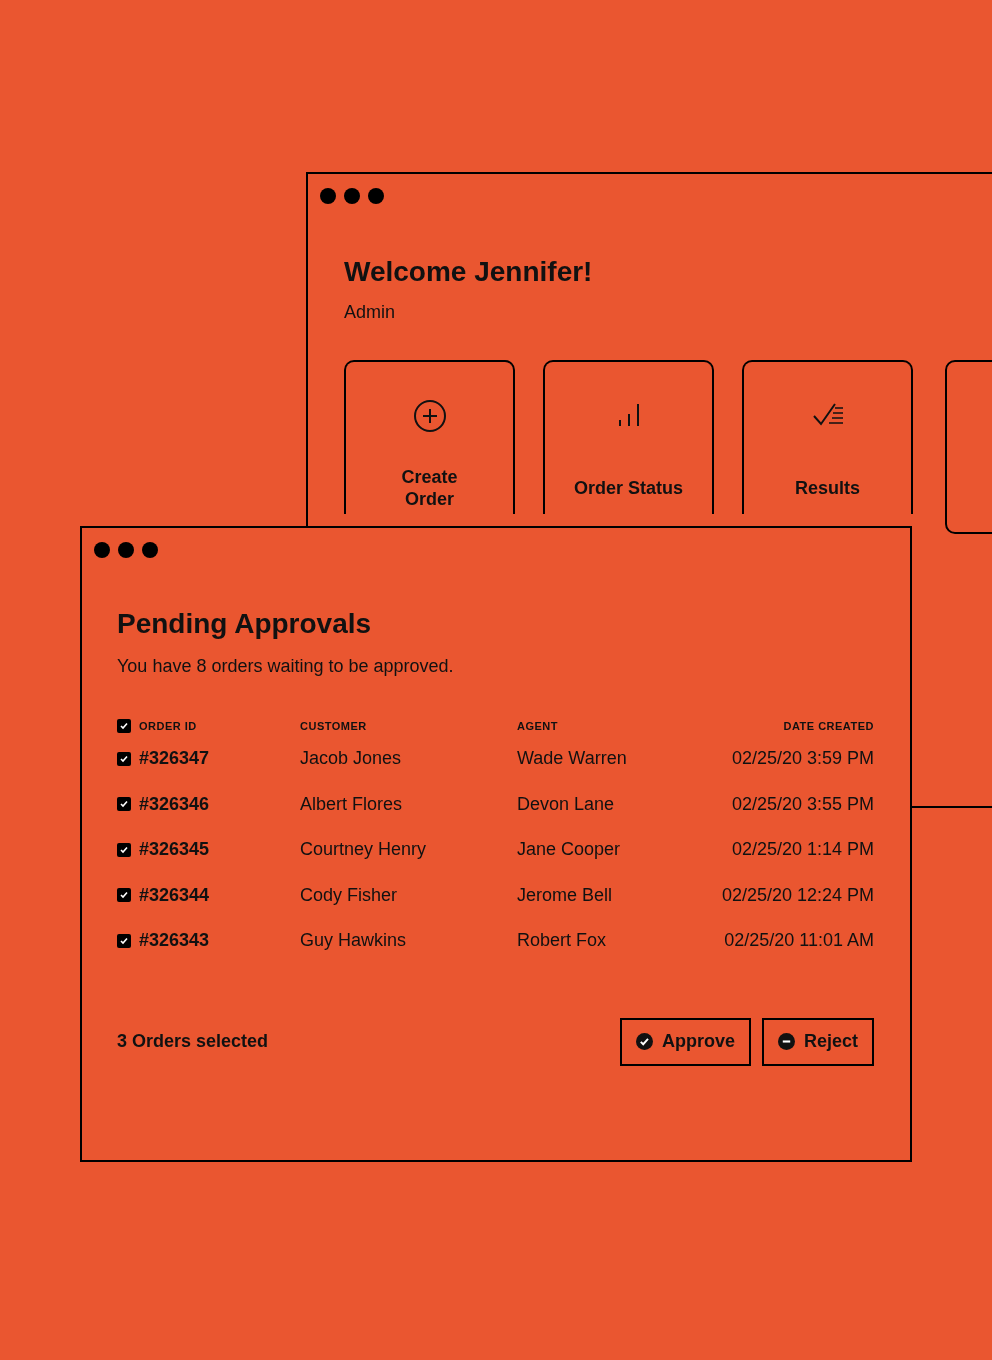 Image resolution: width=992 pixels, height=1360 pixels. What do you see at coordinates (799, 941) in the screenshot?
I see `table-cell-text: 02/25/20 11:01 AM` at bounding box center [799, 941].